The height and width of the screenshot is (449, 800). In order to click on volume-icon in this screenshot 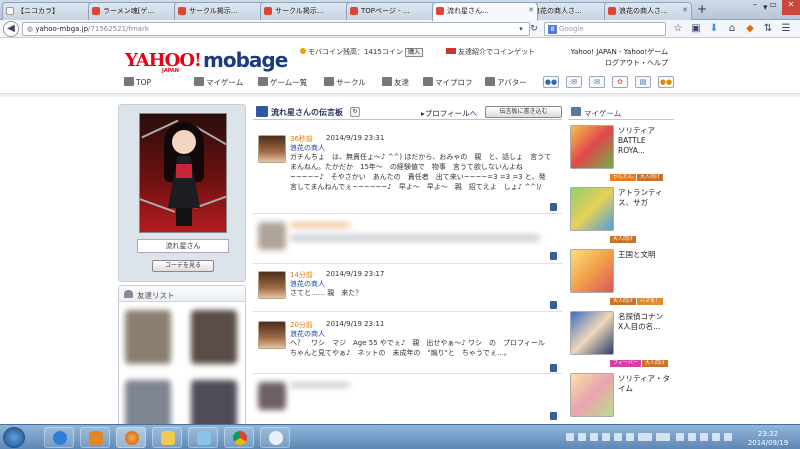, I will do `click(728, 437)`.